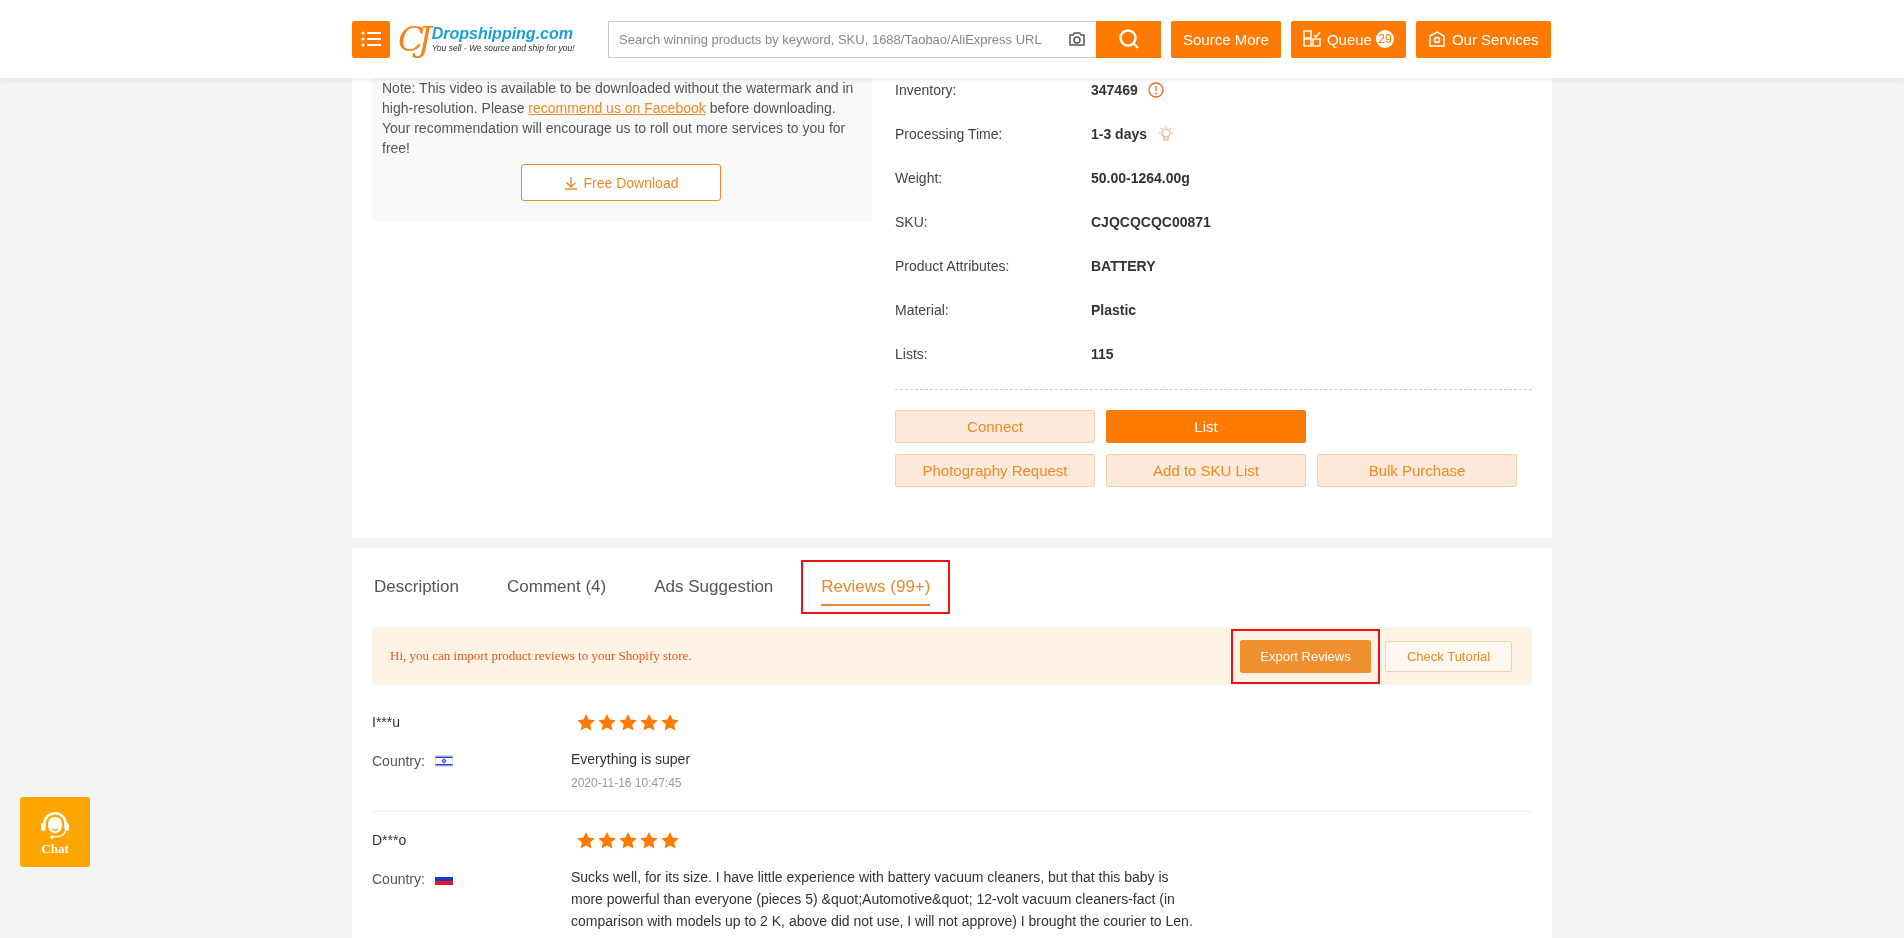 The image size is (1904, 938). I want to click on detail-value: 1-3 days, so click(1119, 134).